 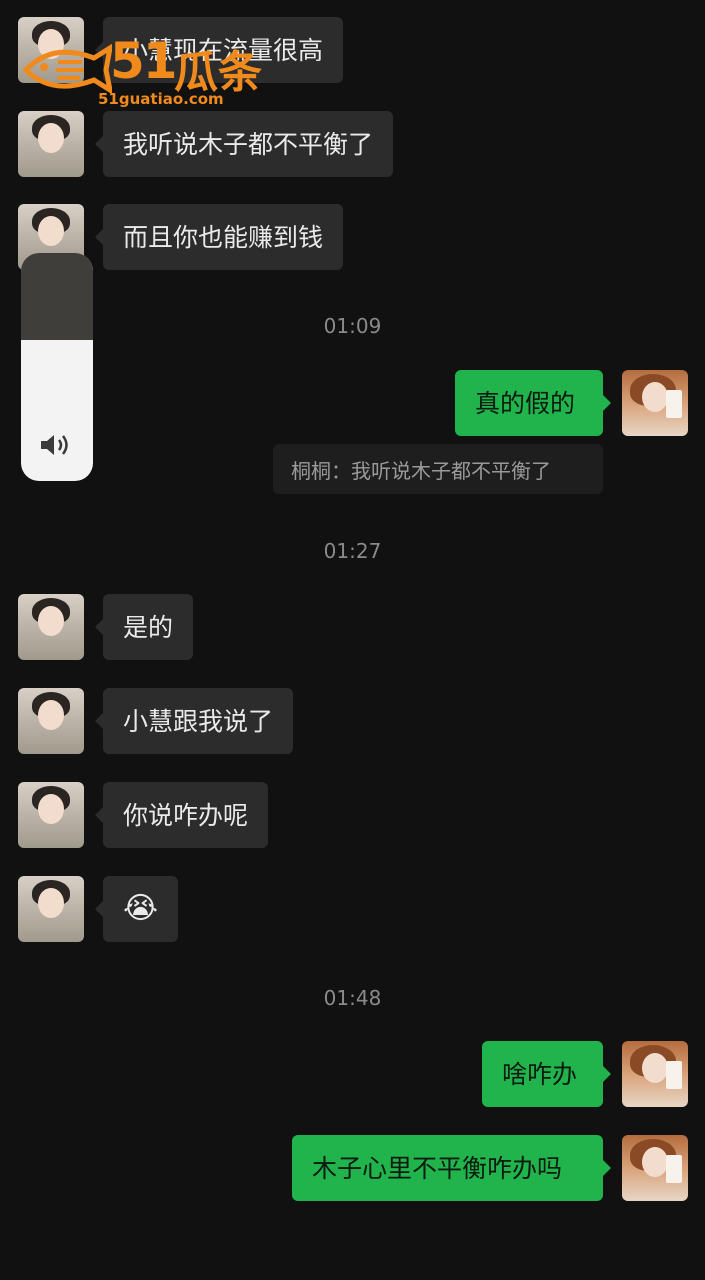 I want to click on timestamp: 01:48, so click(x=352, y=998).